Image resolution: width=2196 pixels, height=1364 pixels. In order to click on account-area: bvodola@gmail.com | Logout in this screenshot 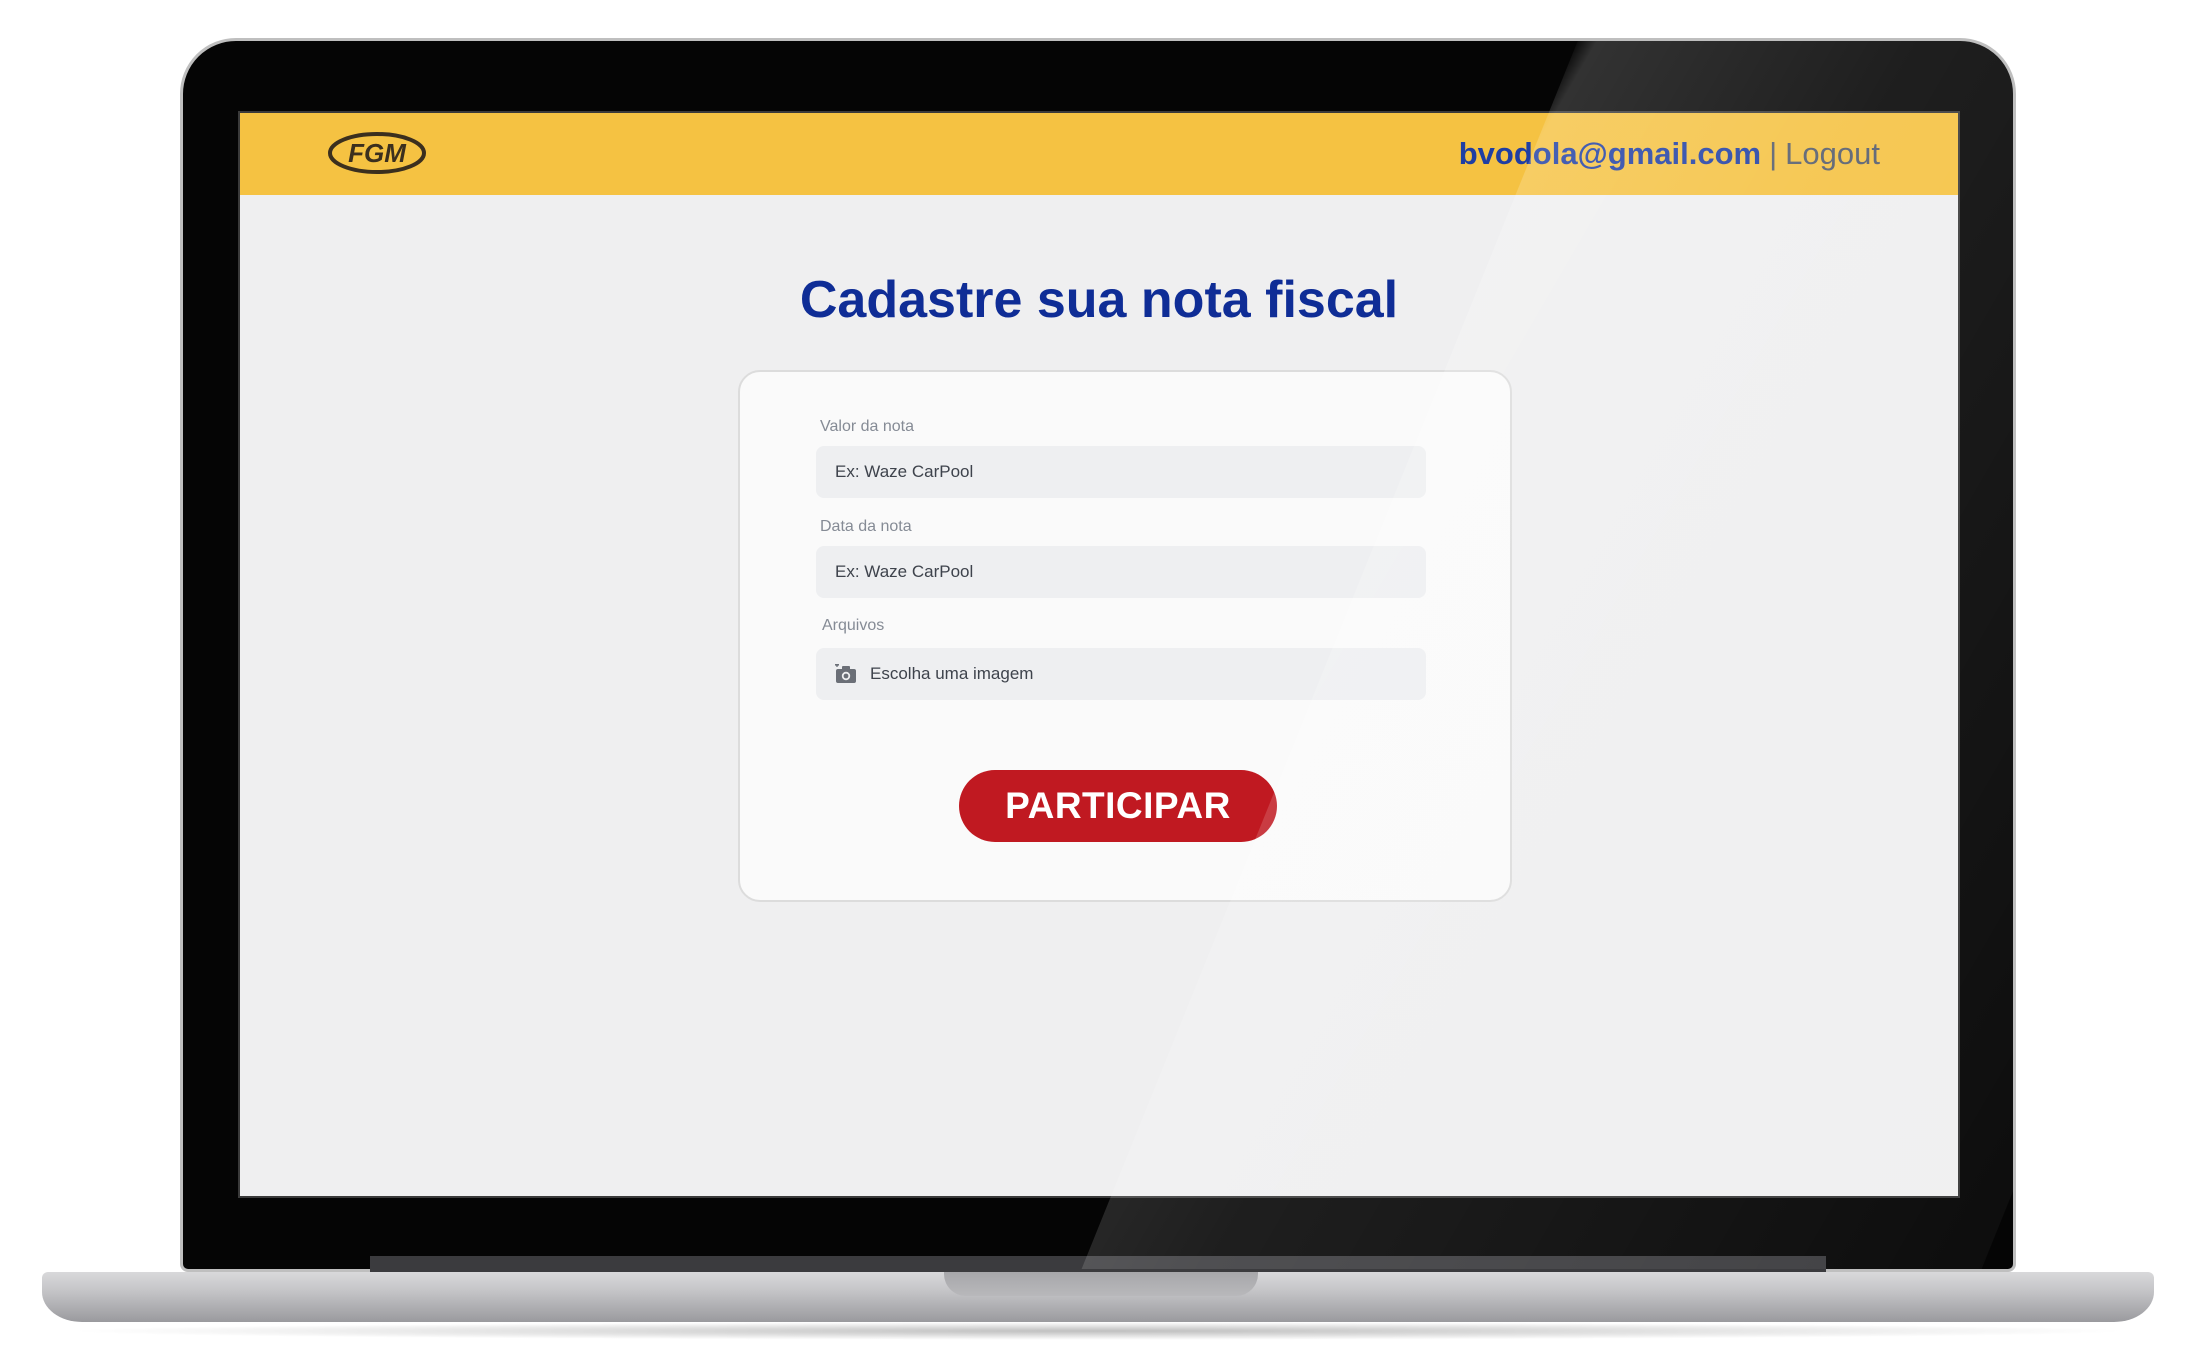, I will do `click(1669, 154)`.